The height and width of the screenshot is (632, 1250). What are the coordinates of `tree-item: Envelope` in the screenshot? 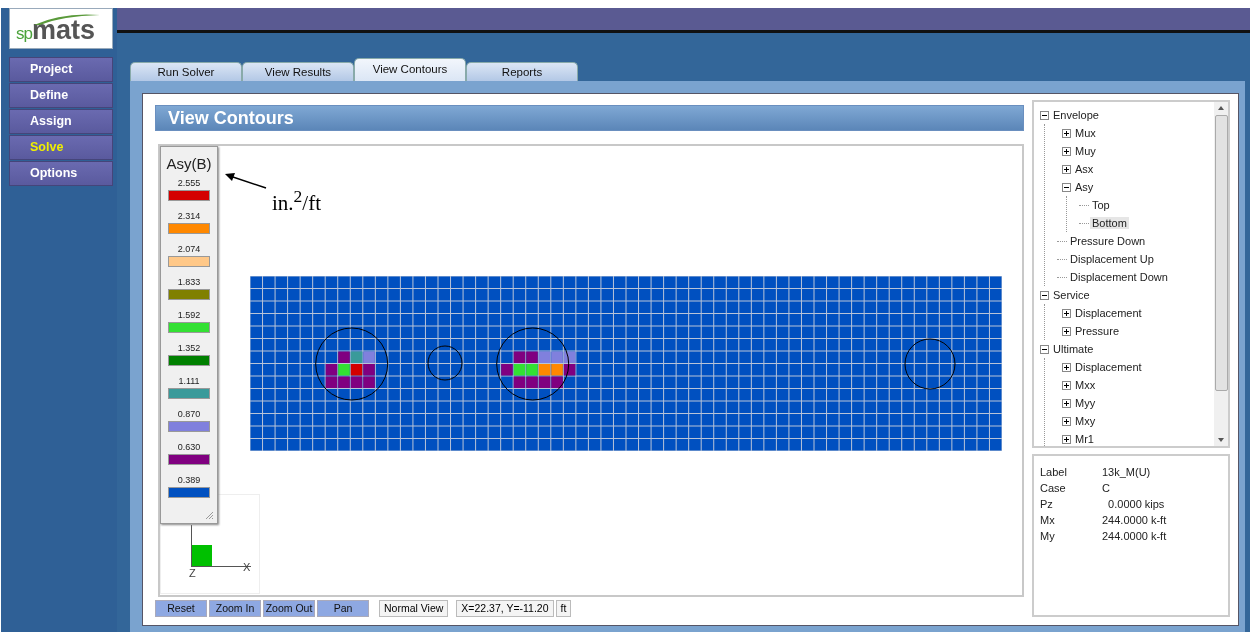 It's located at (1076, 115).